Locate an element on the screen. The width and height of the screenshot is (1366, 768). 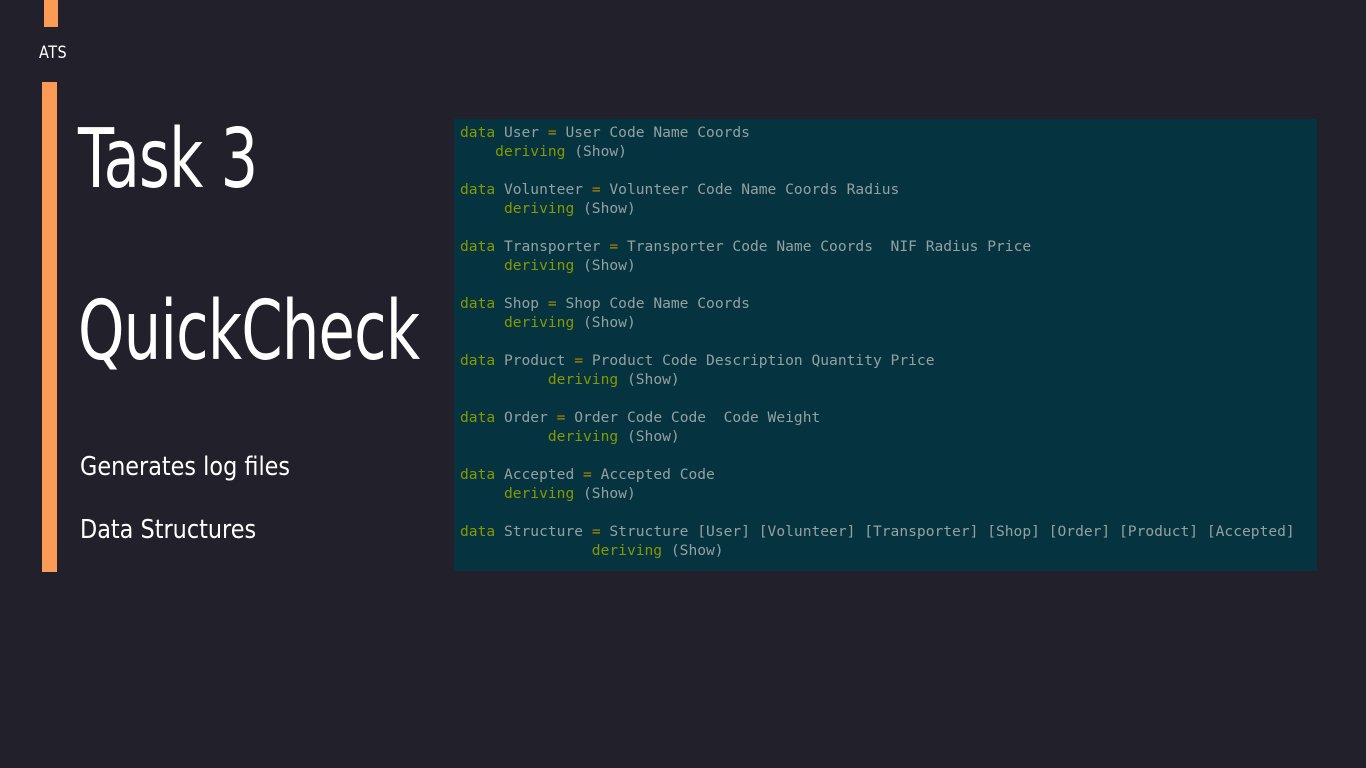
code-text: Volunteer Code Name Coords Radius is located at coordinates (750, 189).